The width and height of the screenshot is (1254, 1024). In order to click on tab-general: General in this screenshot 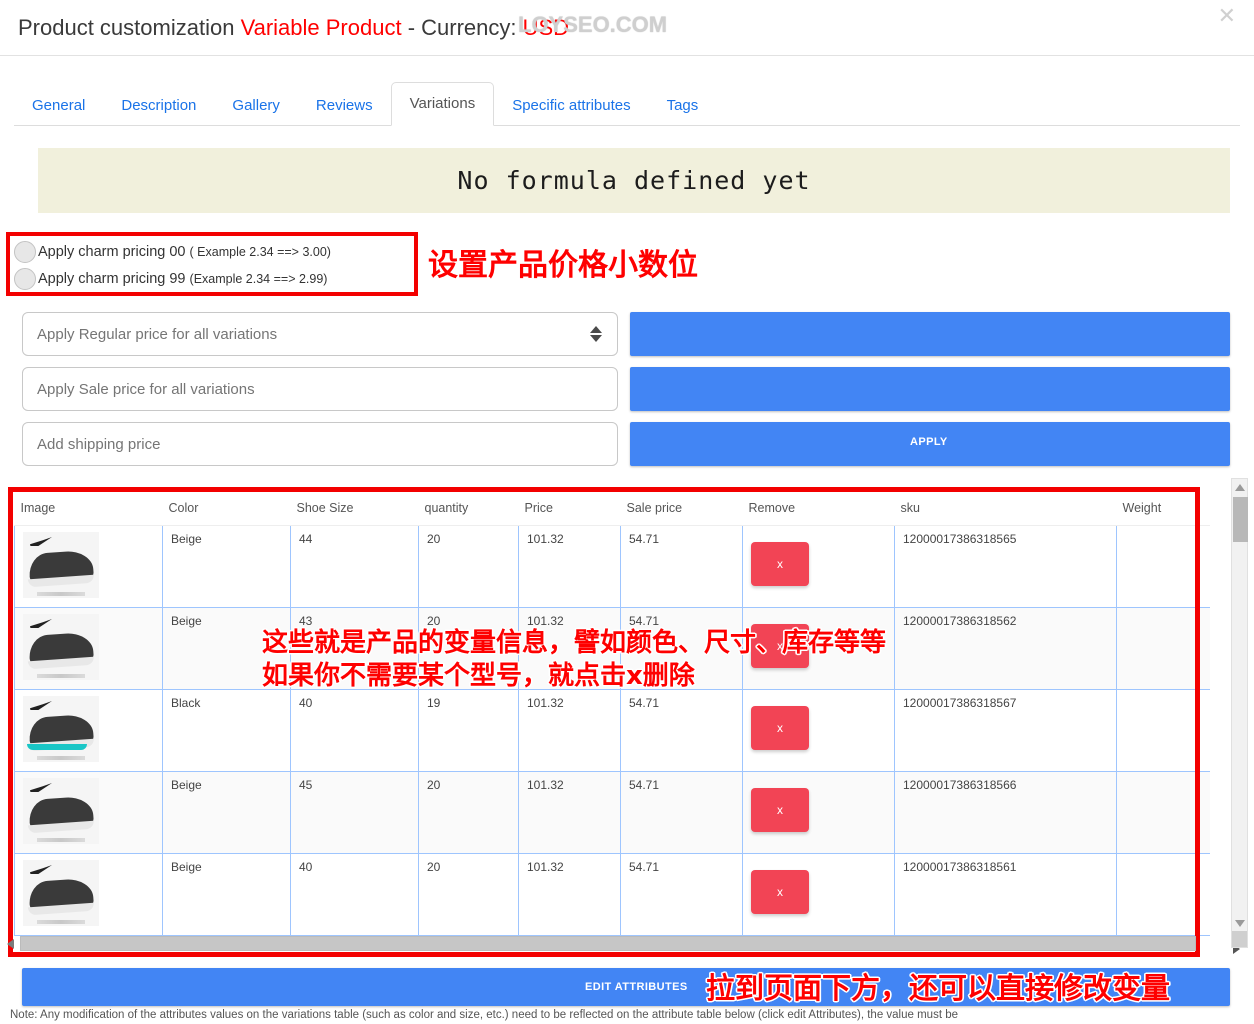, I will do `click(58, 106)`.